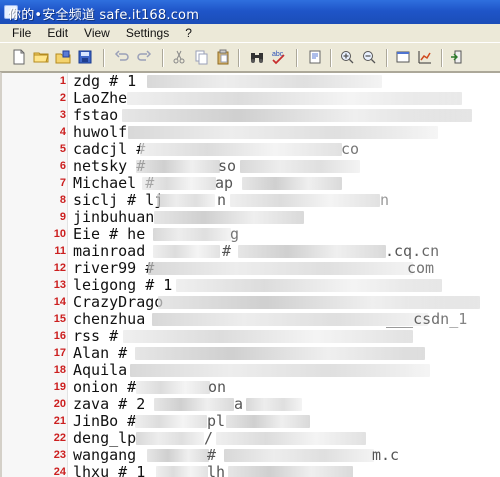  What do you see at coordinates (386, 455) in the screenshot?
I see `line-fragment: m.c` at bounding box center [386, 455].